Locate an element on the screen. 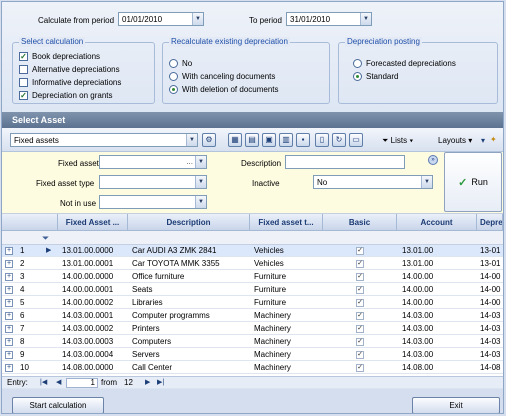 This screenshot has width=506, height=416. from-period-combo: 01/01/2010 ▼ is located at coordinates (161, 19).